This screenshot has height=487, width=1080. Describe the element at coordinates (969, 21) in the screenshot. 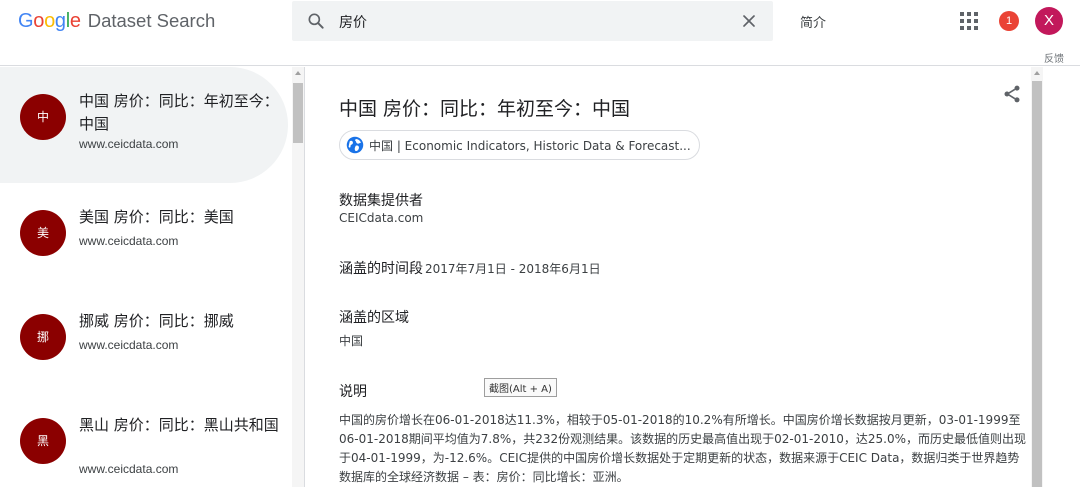

I see `apps-grid-icon` at that location.